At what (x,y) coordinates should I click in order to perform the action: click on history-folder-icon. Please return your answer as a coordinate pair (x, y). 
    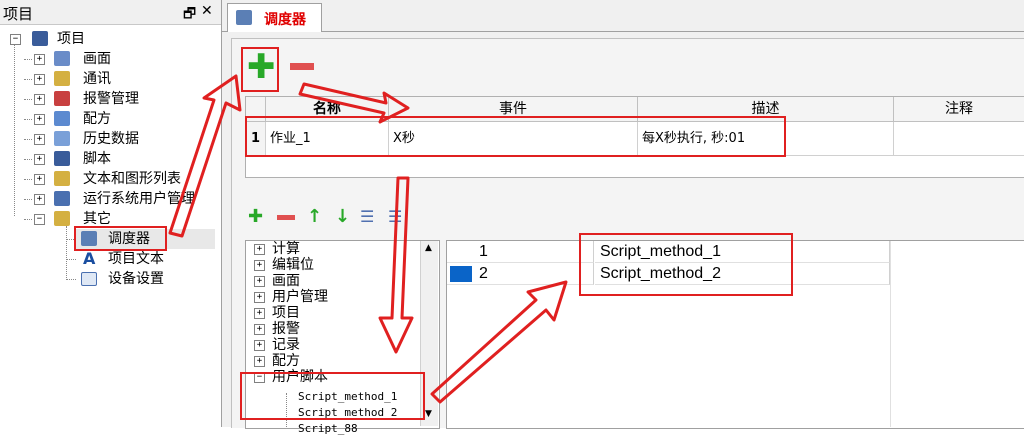
    Looking at the image, I should click on (62, 138).